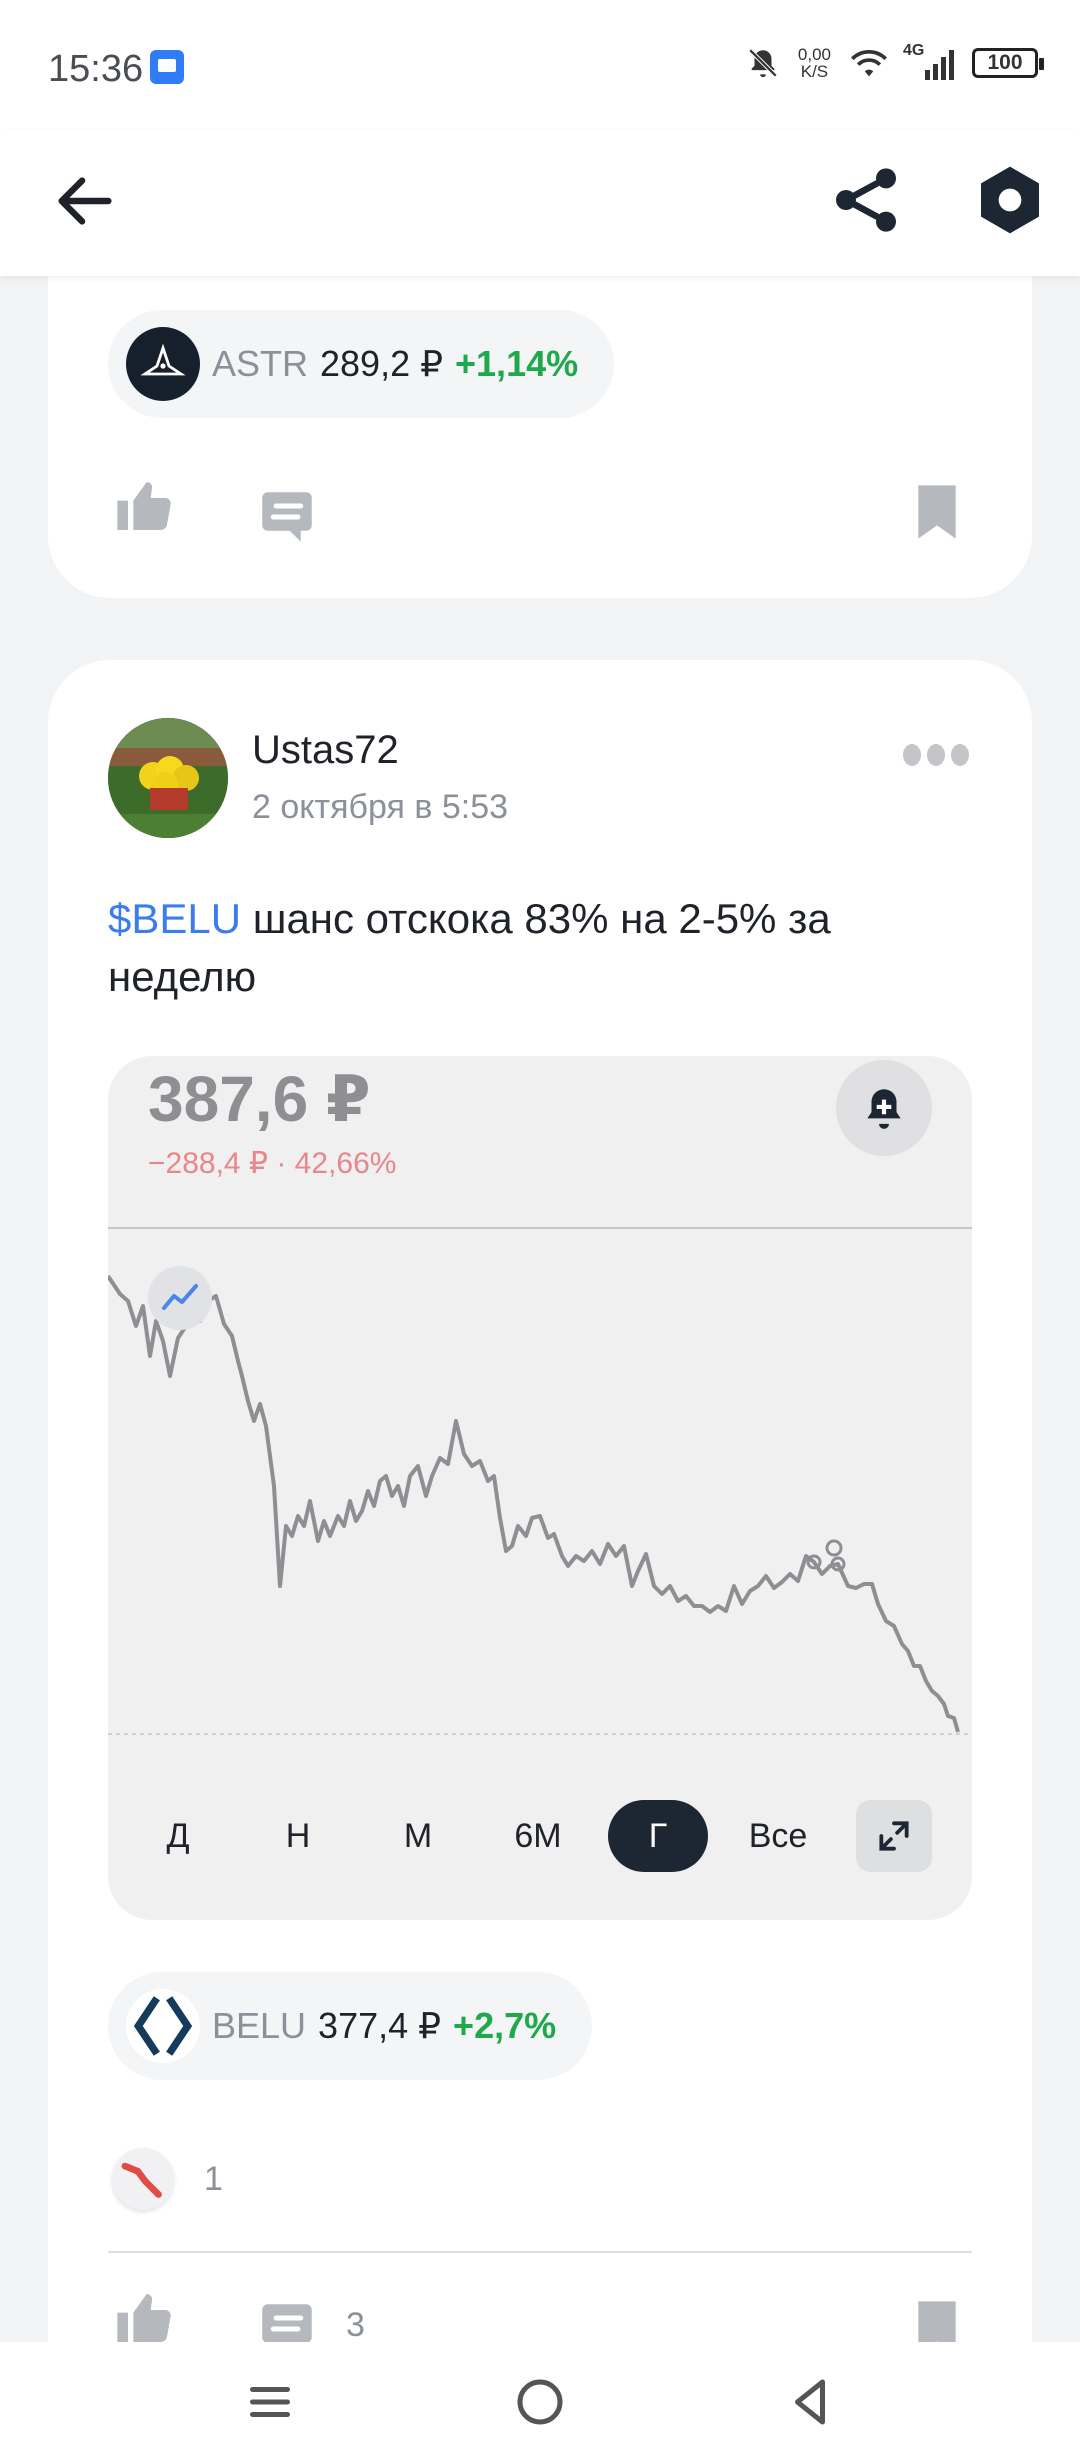  Describe the element at coordinates (937, 512) in the screenshot. I see `bookmark-icon` at that location.